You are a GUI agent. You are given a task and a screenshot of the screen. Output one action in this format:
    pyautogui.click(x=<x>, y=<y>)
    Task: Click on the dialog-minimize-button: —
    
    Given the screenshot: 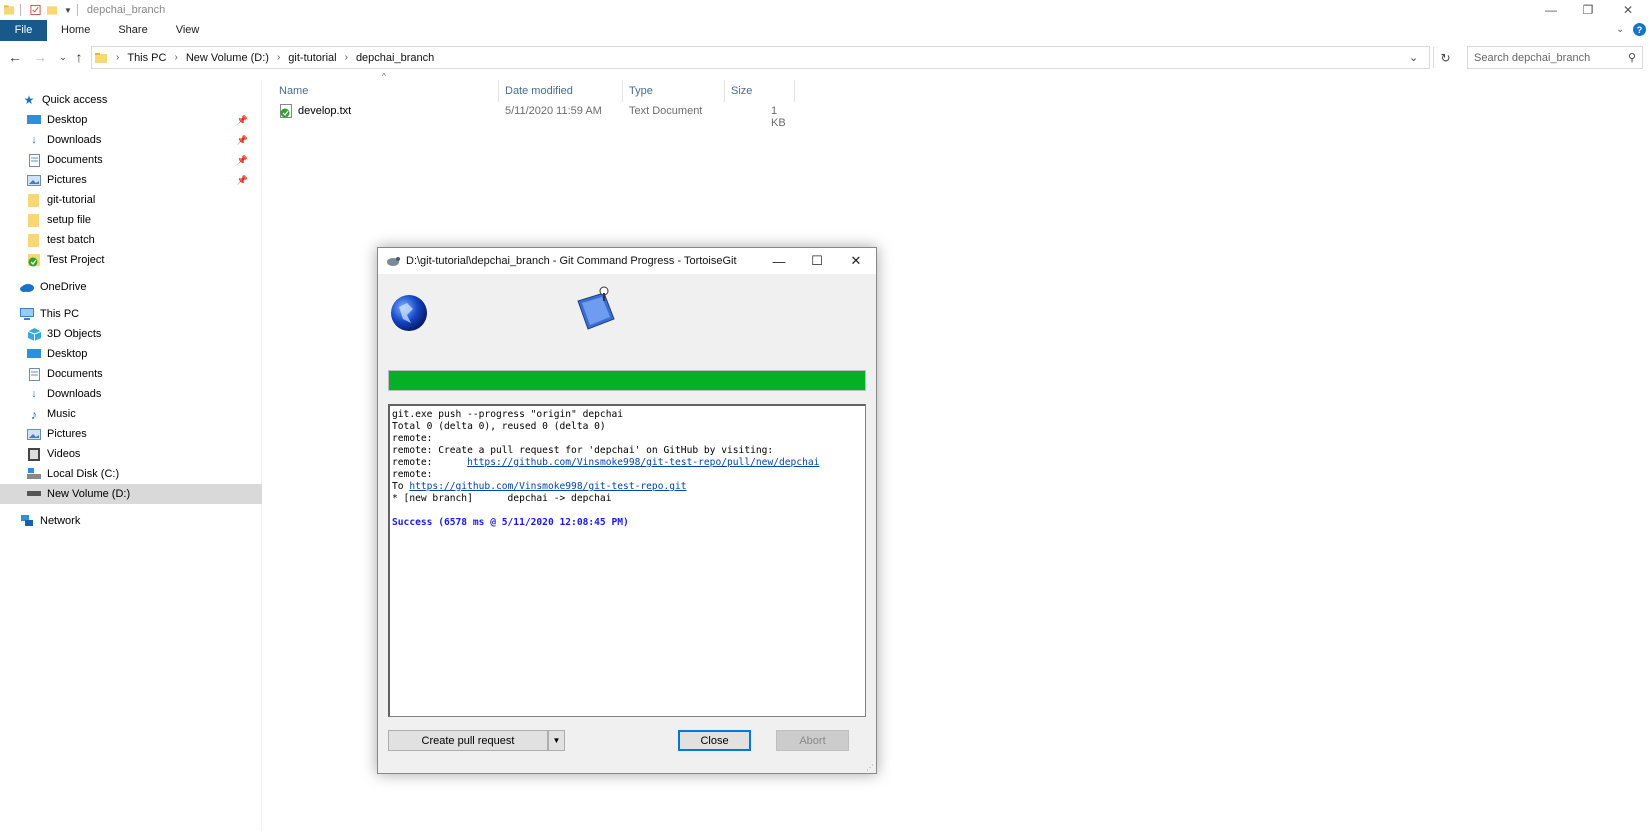 What is the action you would take?
    pyautogui.click(x=779, y=261)
    